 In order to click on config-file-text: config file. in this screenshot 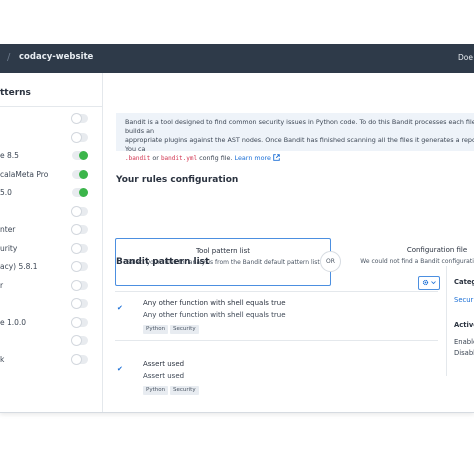, I will do `click(216, 158)`.